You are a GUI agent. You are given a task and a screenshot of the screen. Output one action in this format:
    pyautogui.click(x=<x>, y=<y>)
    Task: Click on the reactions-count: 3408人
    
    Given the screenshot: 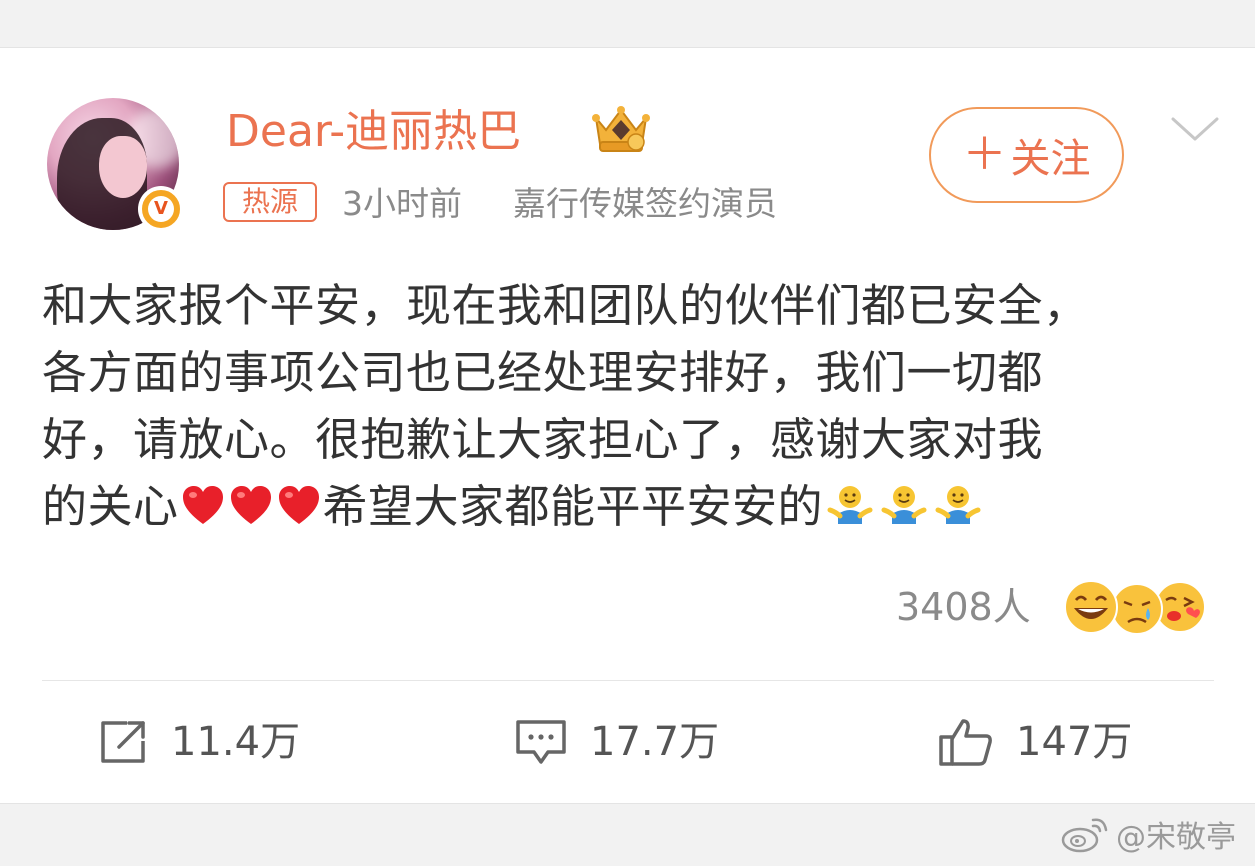 What is the action you would take?
    pyautogui.click(x=963, y=607)
    